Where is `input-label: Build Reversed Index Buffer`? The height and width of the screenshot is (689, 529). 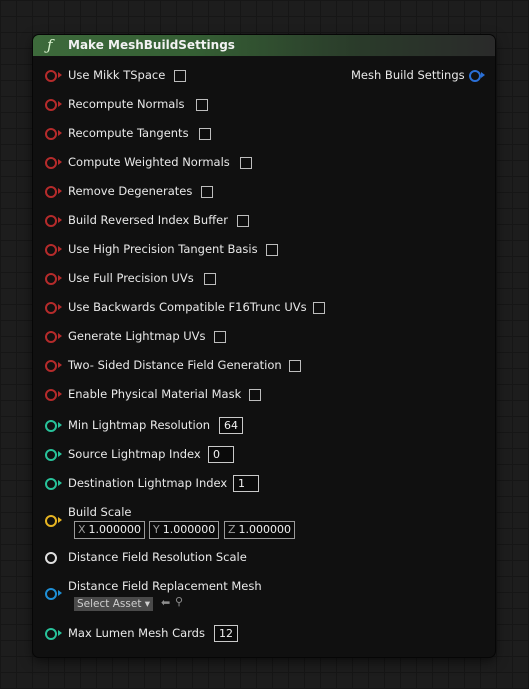
input-label: Build Reversed Index Buffer is located at coordinates (148, 220).